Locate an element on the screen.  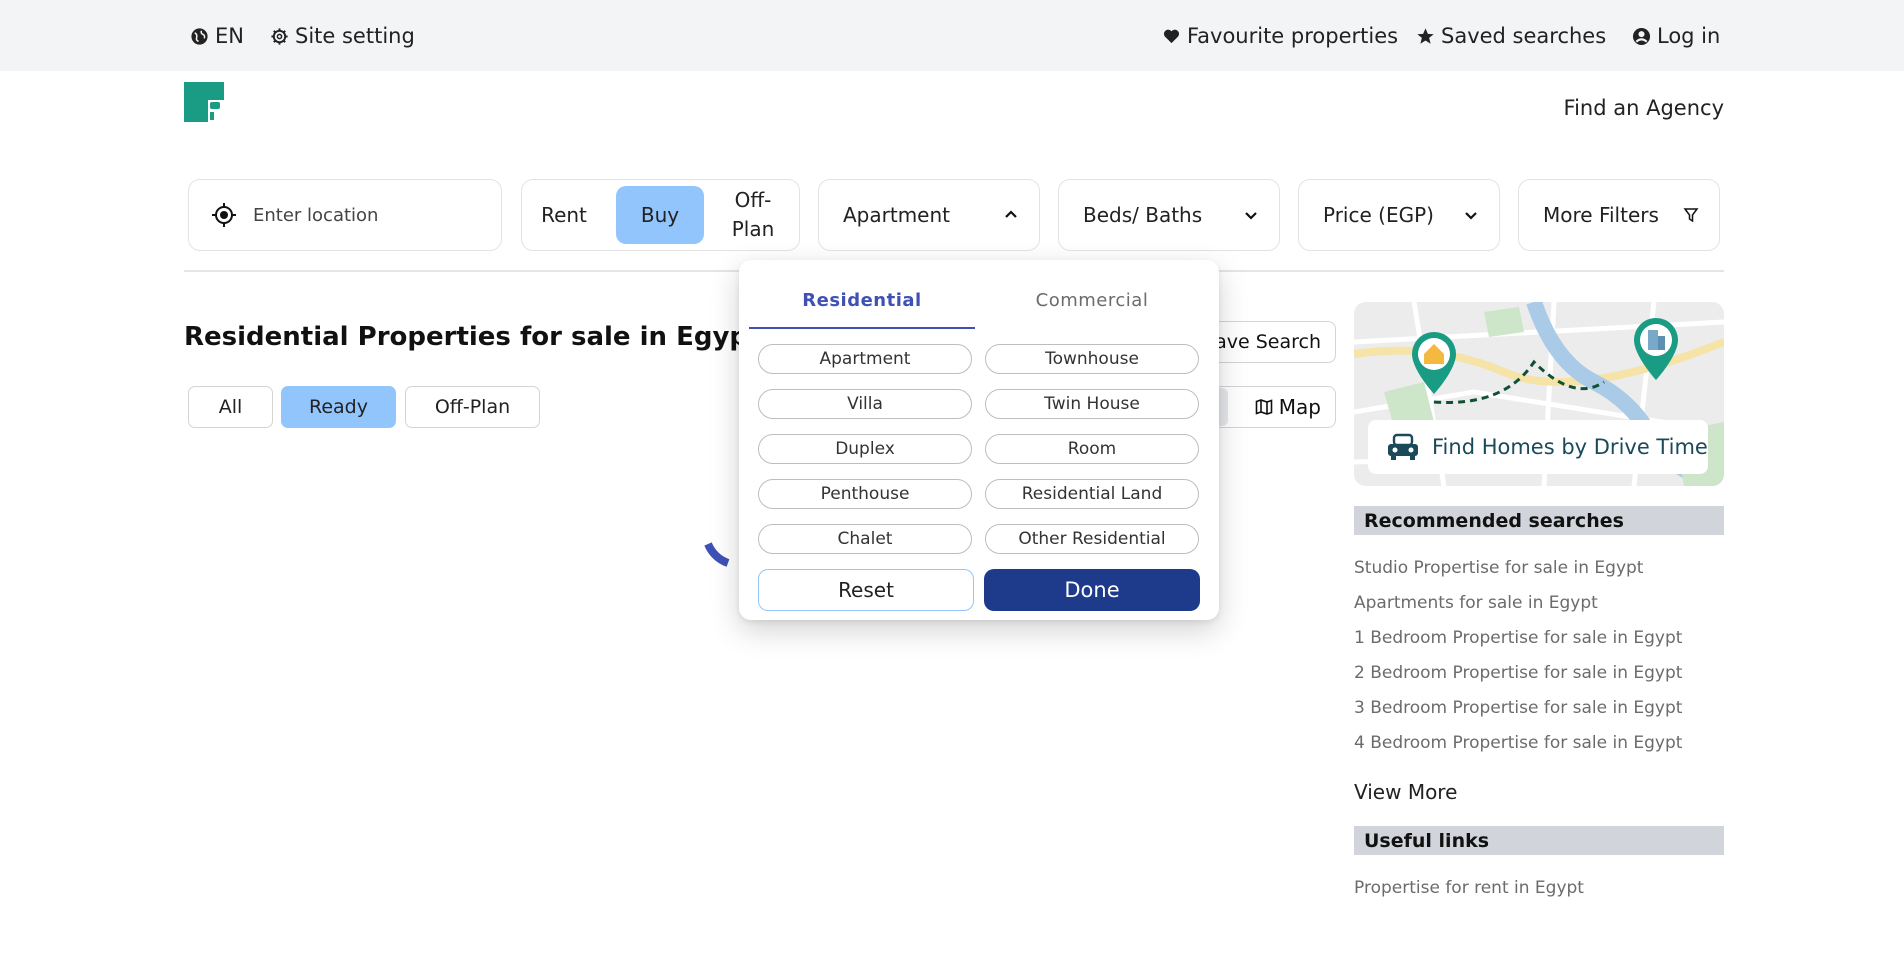
gear-icon is located at coordinates (279, 36).